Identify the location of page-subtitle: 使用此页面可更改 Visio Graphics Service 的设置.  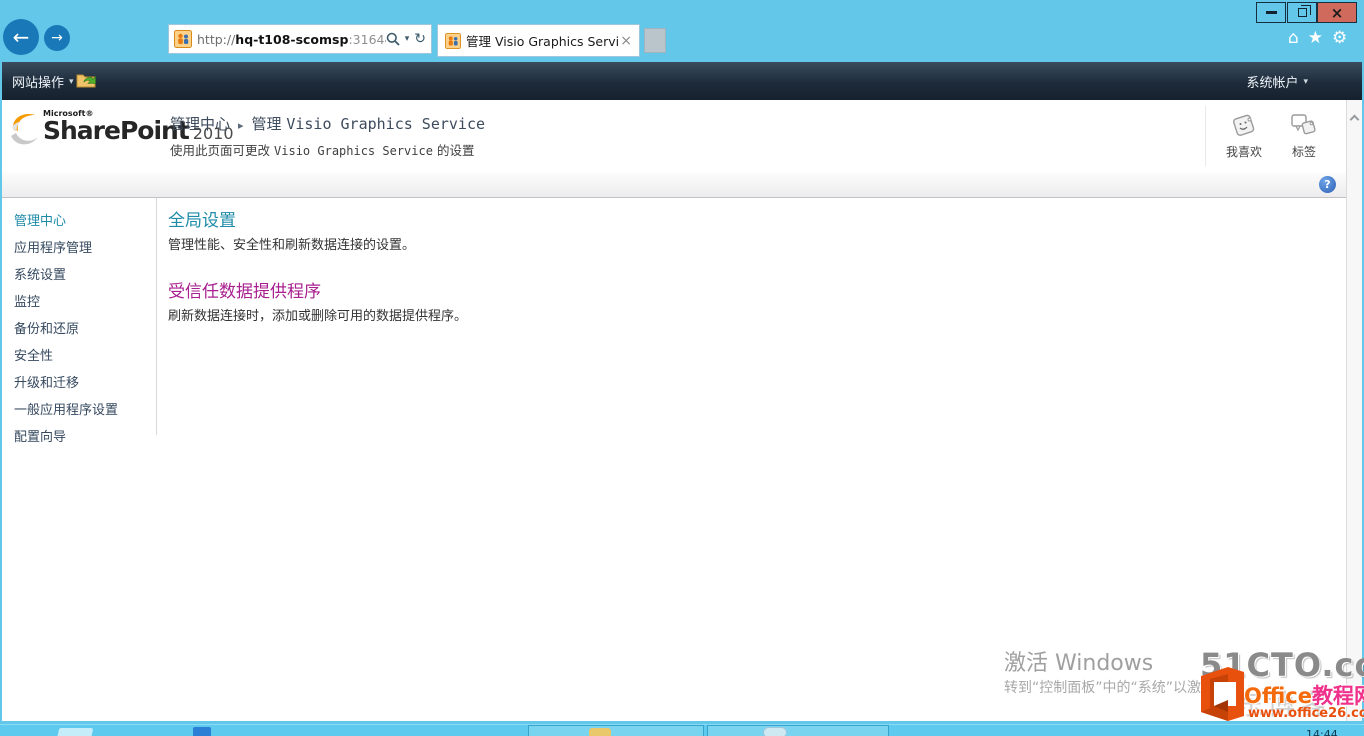
(322, 149).